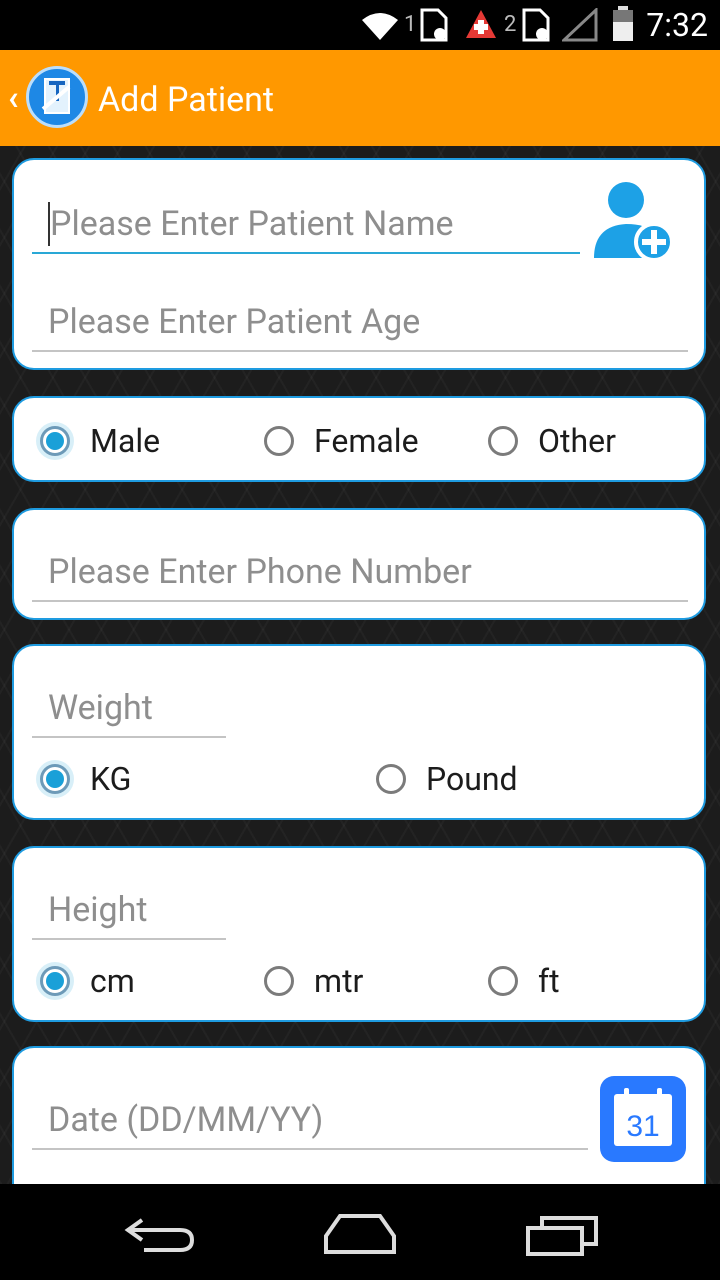  Describe the element at coordinates (159, 1234) in the screenshot. I see `back-nav-icon` at that location.